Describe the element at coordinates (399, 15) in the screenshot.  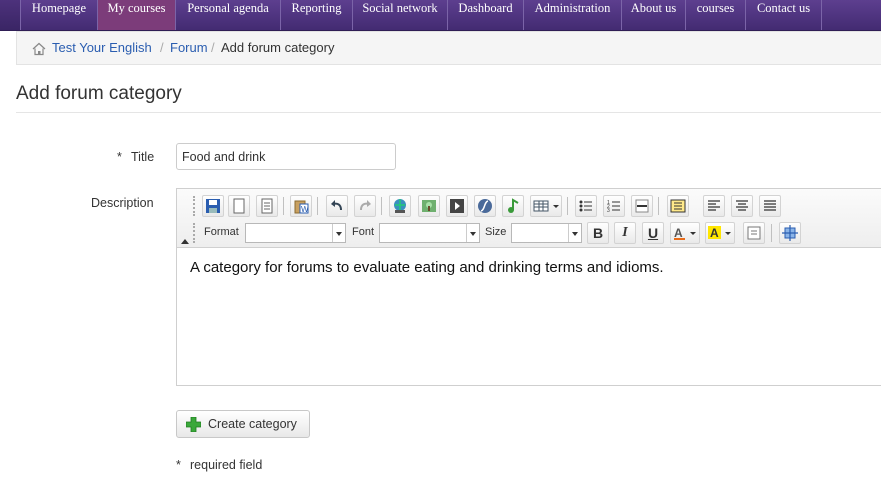
I see `nav-item-social-network: Social network` at that location.